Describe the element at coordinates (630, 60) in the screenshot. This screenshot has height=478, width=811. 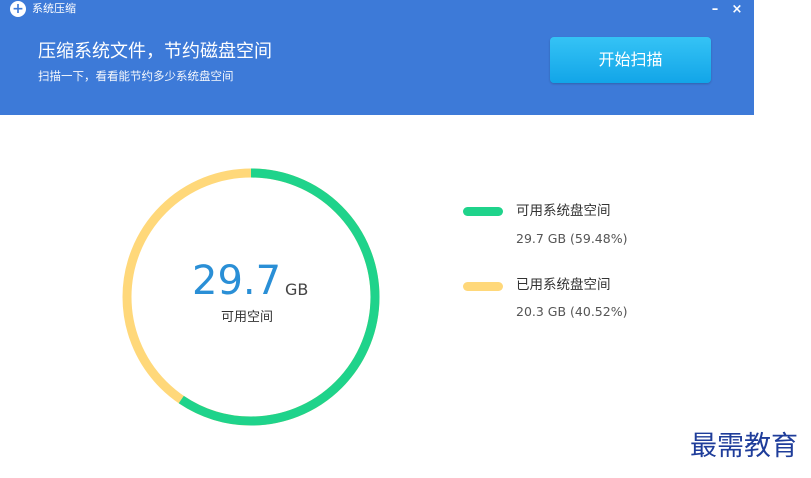
I see `start-scan-button: 开始扫描` at that location.